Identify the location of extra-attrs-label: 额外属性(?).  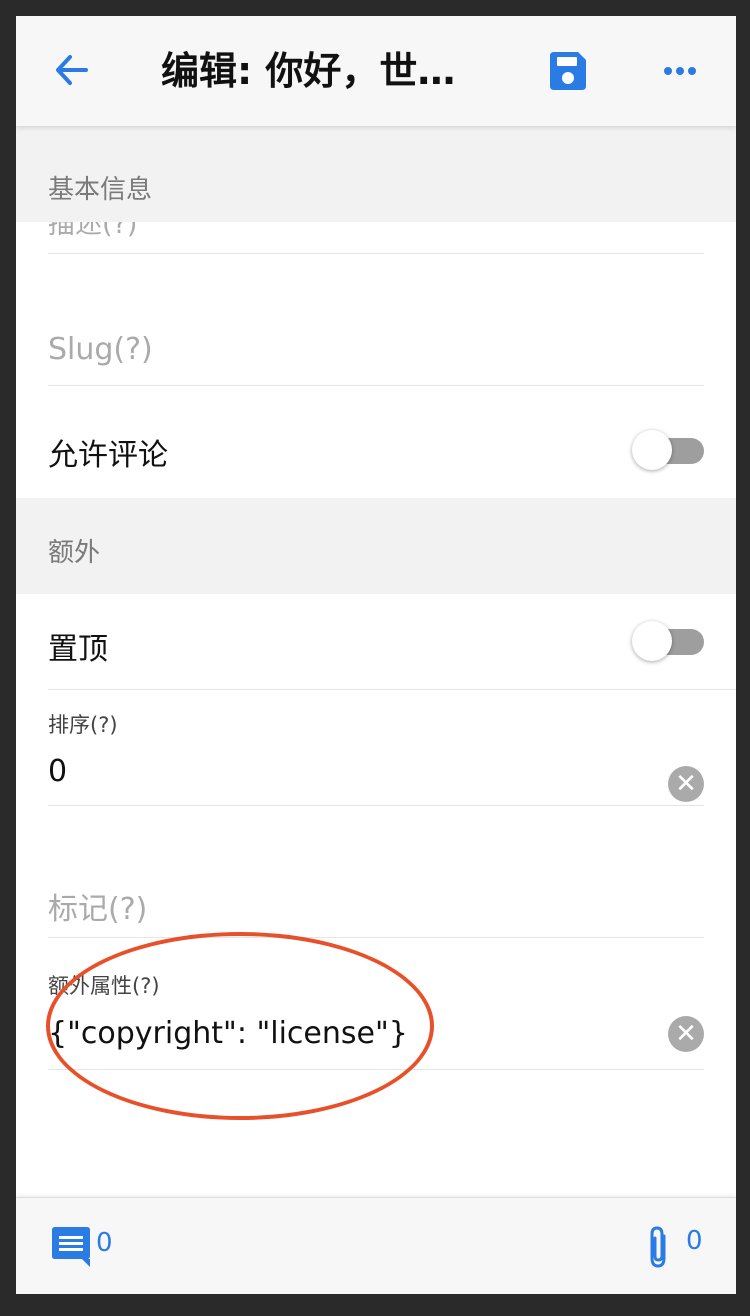
(104, 986).